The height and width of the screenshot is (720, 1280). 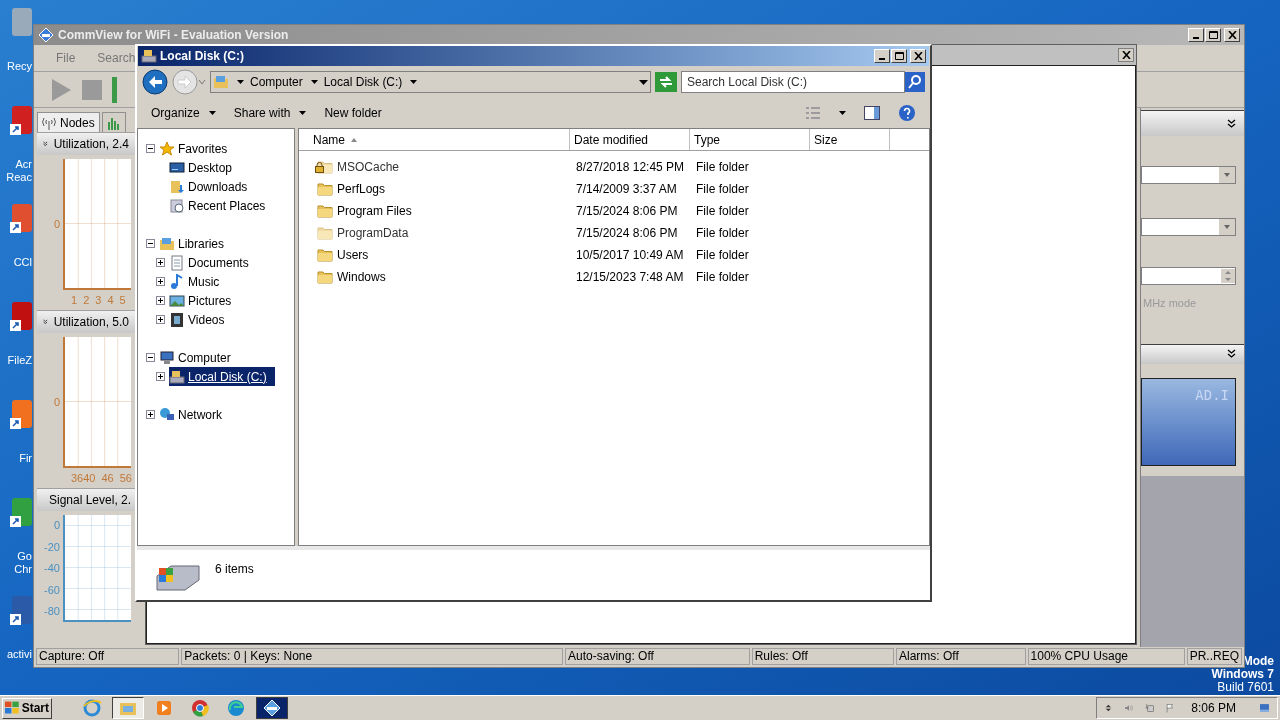 I want to click on nav-item: Pictures, so click(x=204, y=300).